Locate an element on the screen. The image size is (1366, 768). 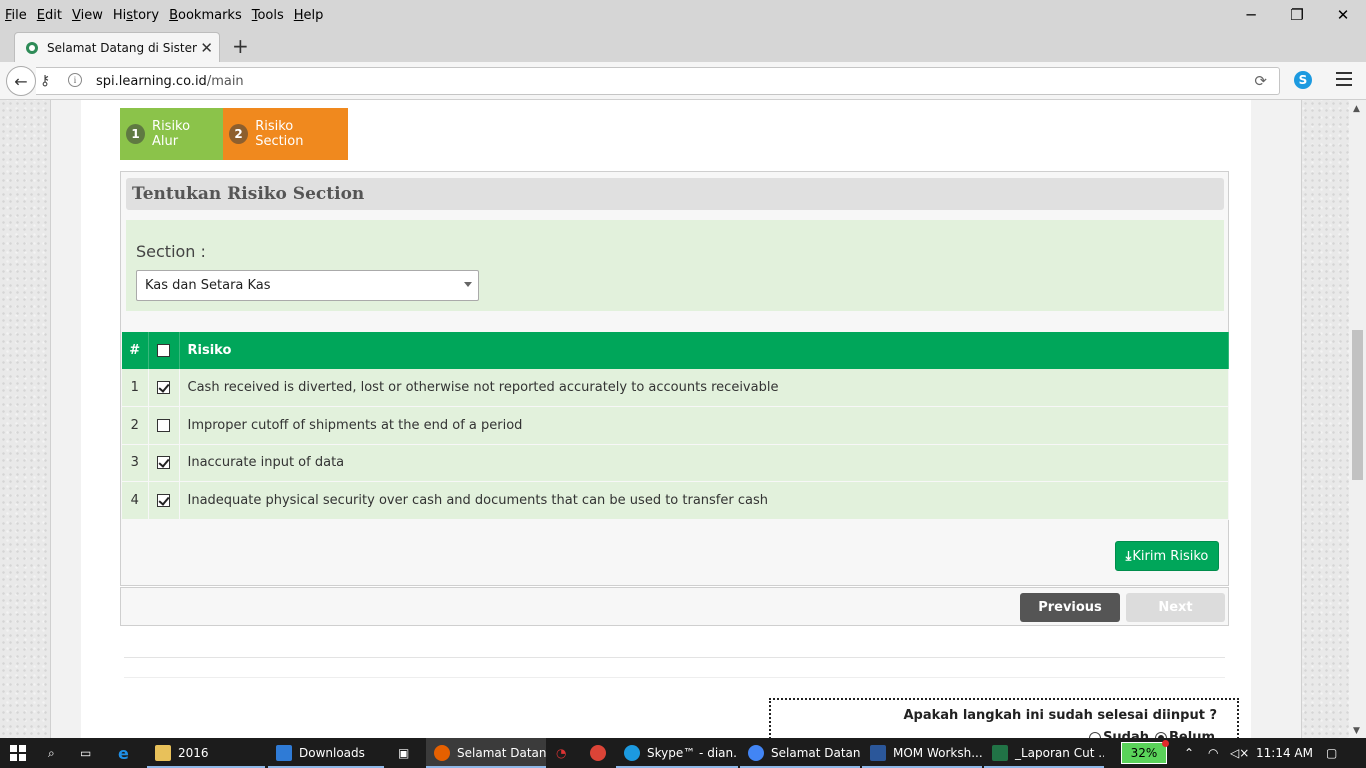
volume-mute-icon: ◁× is located at coordinates (1239, 753).